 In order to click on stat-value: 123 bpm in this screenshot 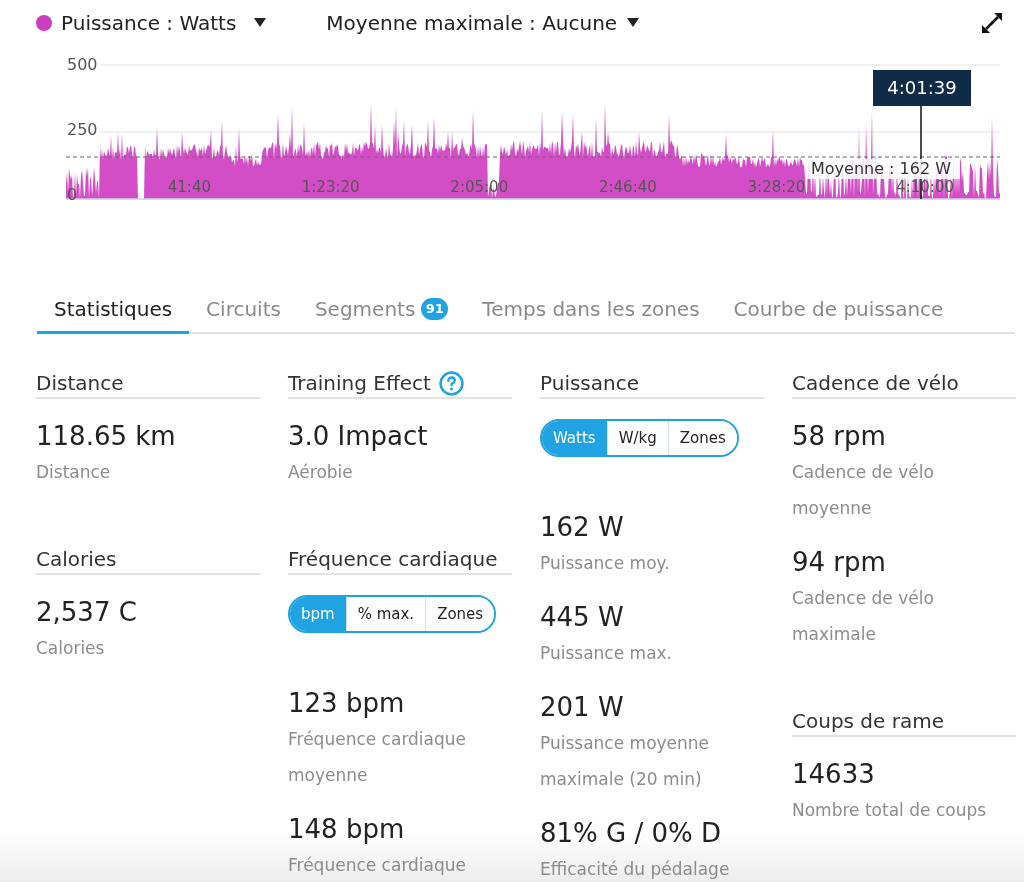, I will do `click(347, 703)`.